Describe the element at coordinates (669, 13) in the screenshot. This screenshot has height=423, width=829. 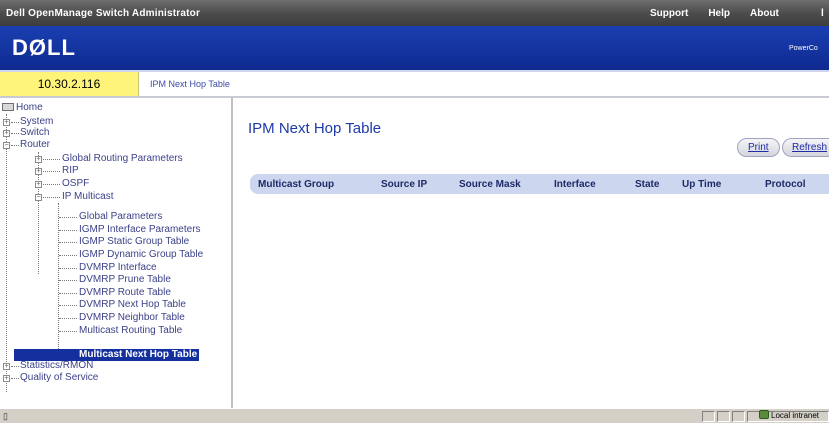
I see `support-link: Support` at that location.